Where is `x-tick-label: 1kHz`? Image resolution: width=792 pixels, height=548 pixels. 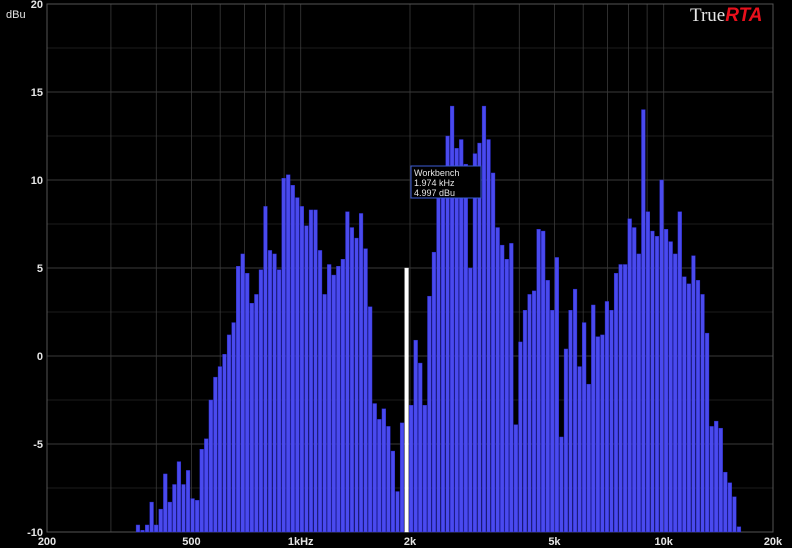
x-tick-label: 1kHz is located at coordinates (301, 542).